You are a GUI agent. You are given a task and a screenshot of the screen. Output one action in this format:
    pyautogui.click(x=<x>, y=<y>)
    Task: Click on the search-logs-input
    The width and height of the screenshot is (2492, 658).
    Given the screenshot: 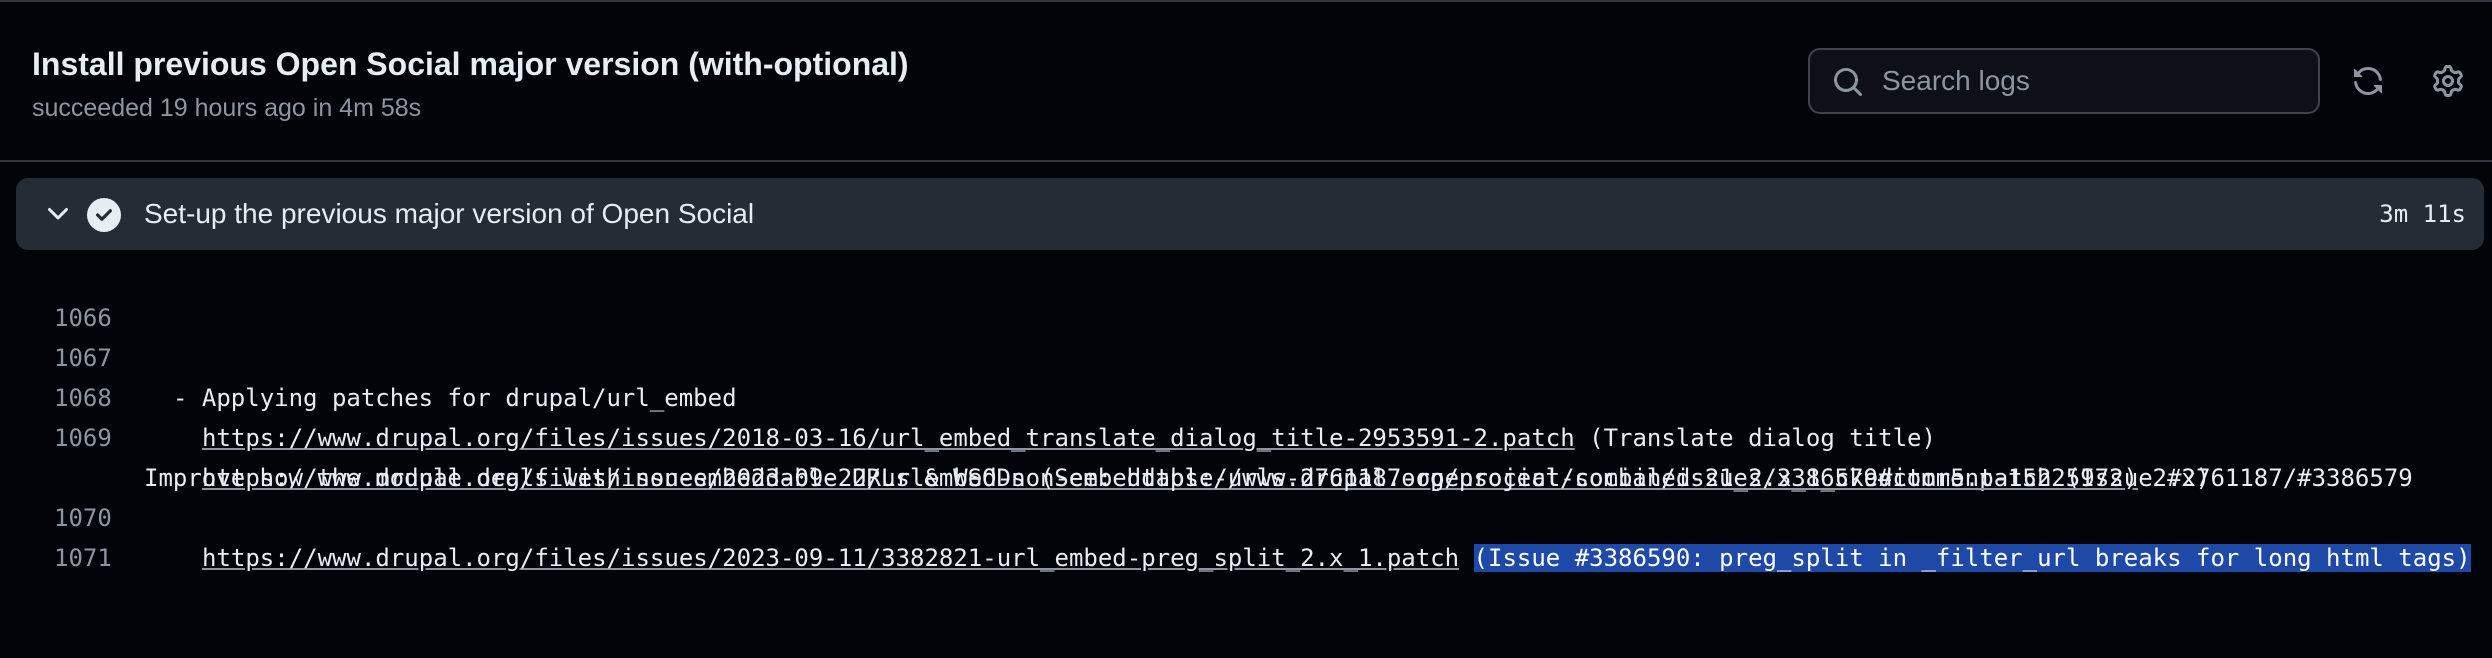 What is the action you would take?
    pyautogui.click(x=2089, y=81)
    